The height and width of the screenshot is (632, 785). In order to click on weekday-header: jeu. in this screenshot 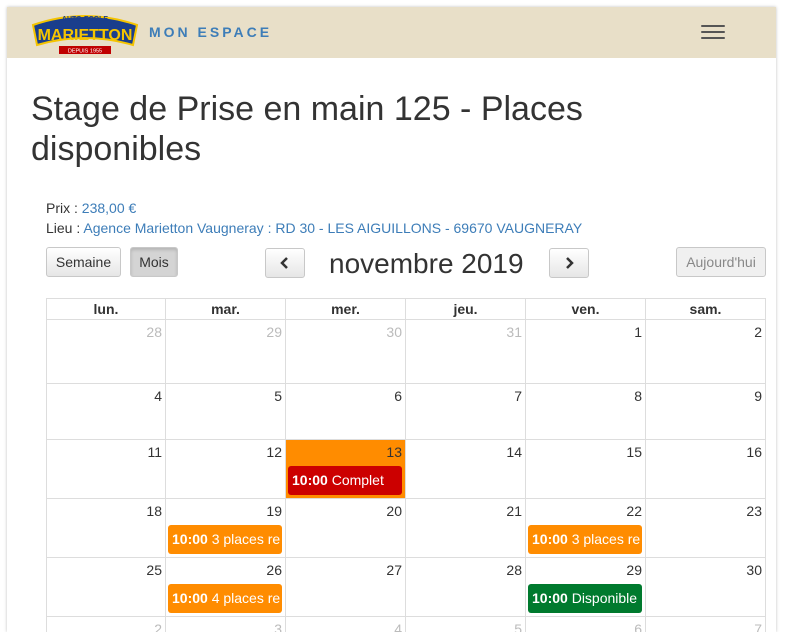, I will do `click(466, 309)`.